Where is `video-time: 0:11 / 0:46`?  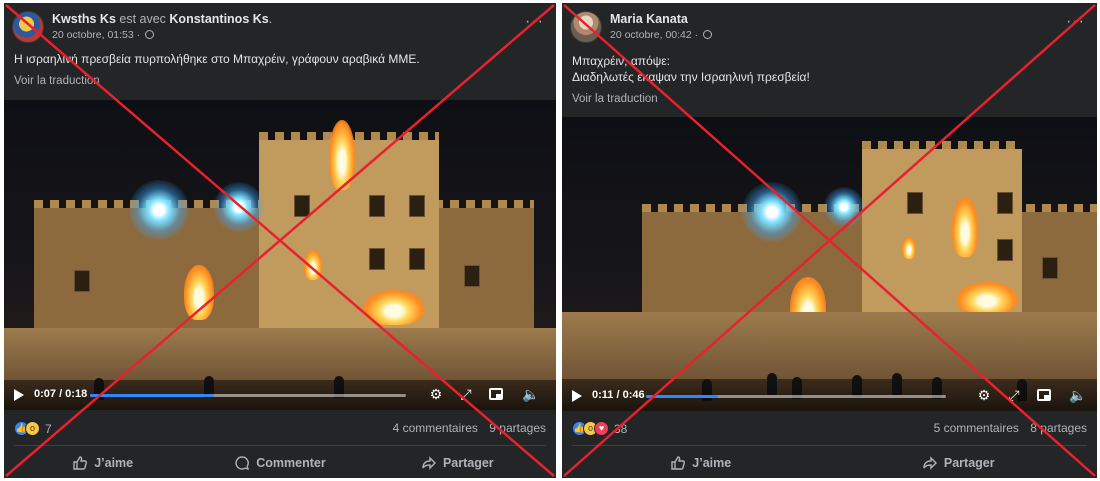 video-time: 0:11 / 0:46 is located at coordinates (618, 395).